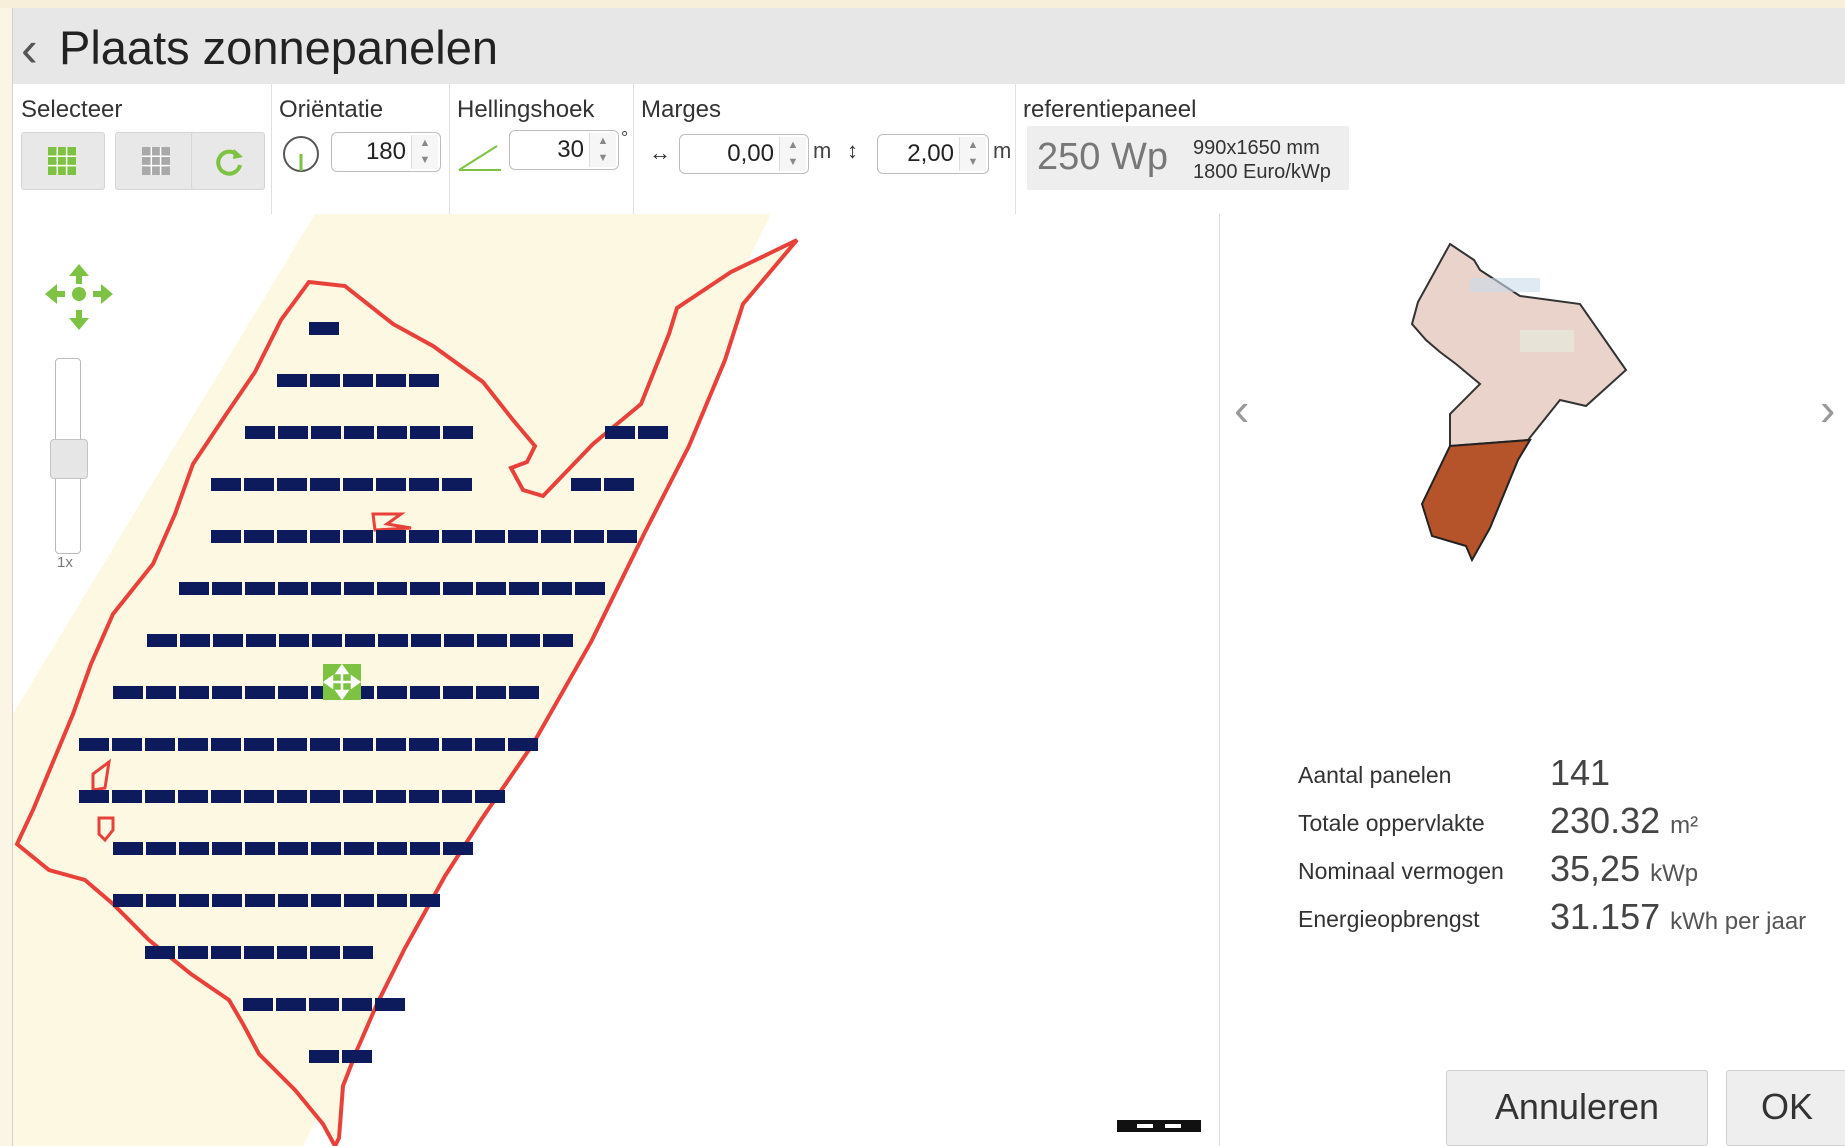 Image resolution: width=1845 pixels, height=1146 pixels. Describe the element at coordinates (1540, 404) in the screenshot. I see `building-thumbnail` at that location.